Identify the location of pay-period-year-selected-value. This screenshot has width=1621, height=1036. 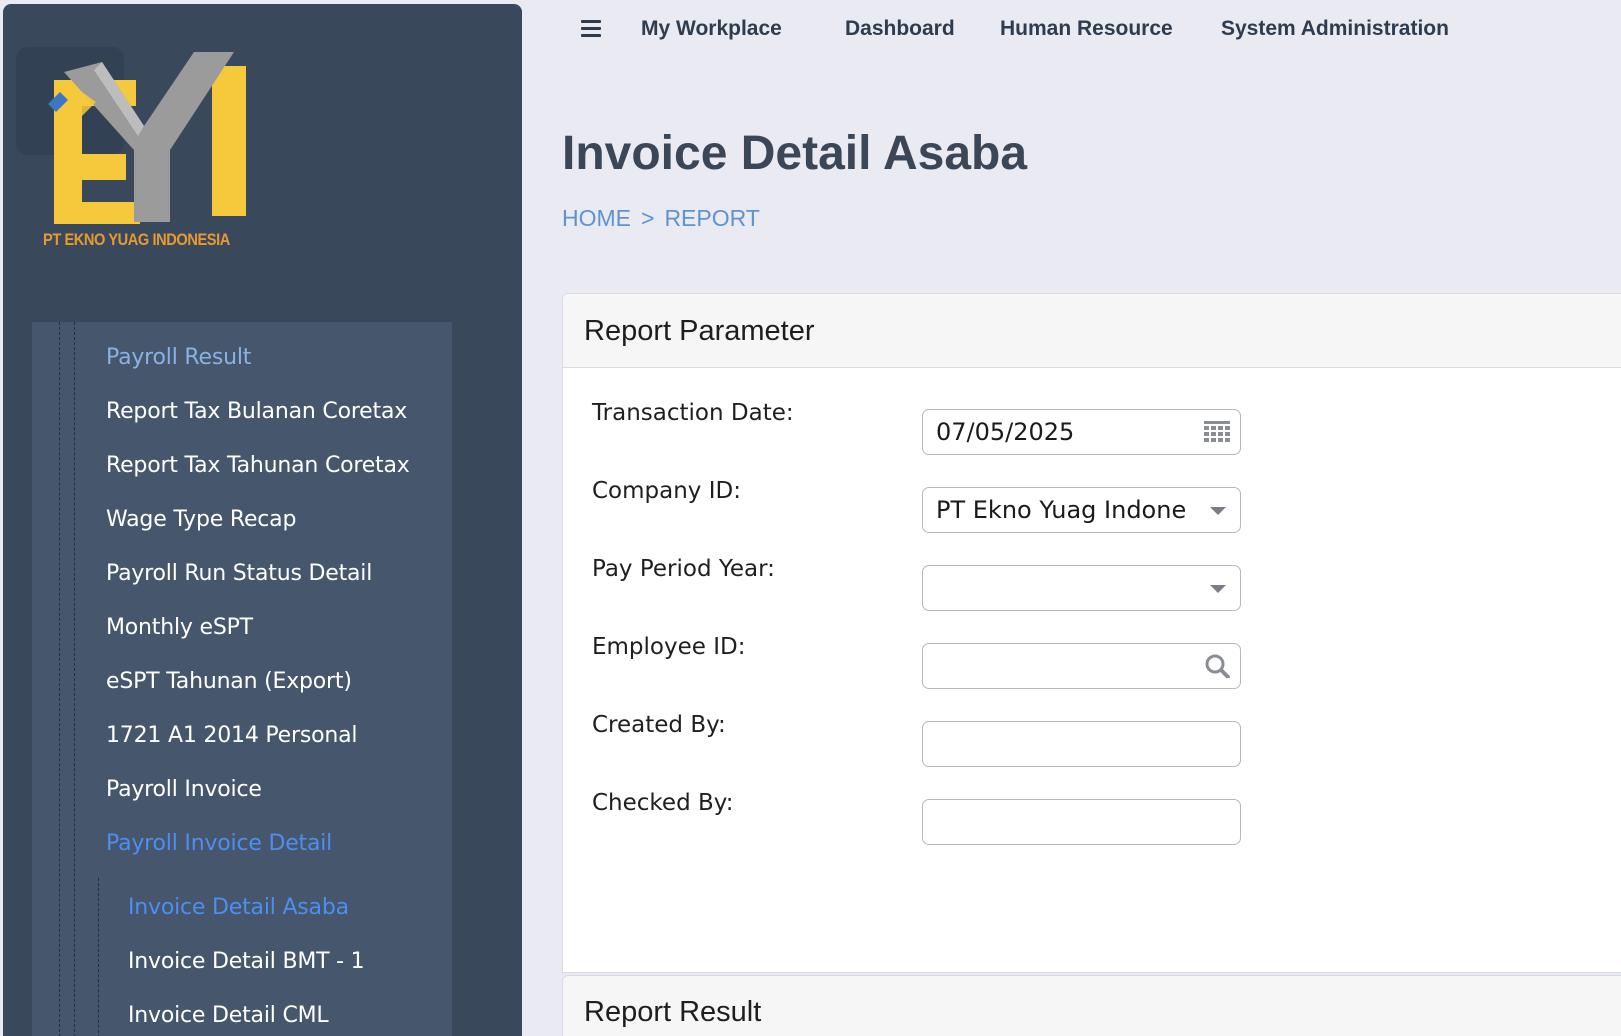
(1061, 588).